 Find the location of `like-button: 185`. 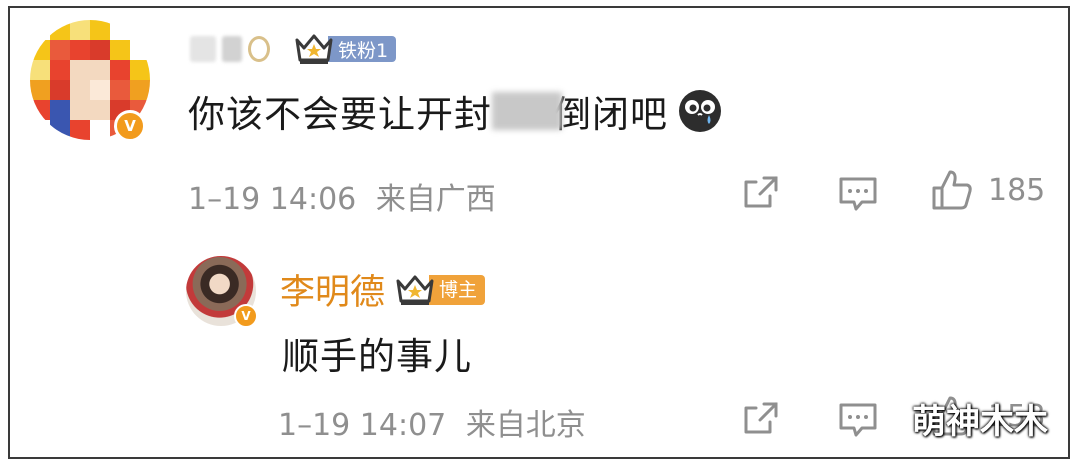

like-button: 185 is located at coordinates (987, 190).